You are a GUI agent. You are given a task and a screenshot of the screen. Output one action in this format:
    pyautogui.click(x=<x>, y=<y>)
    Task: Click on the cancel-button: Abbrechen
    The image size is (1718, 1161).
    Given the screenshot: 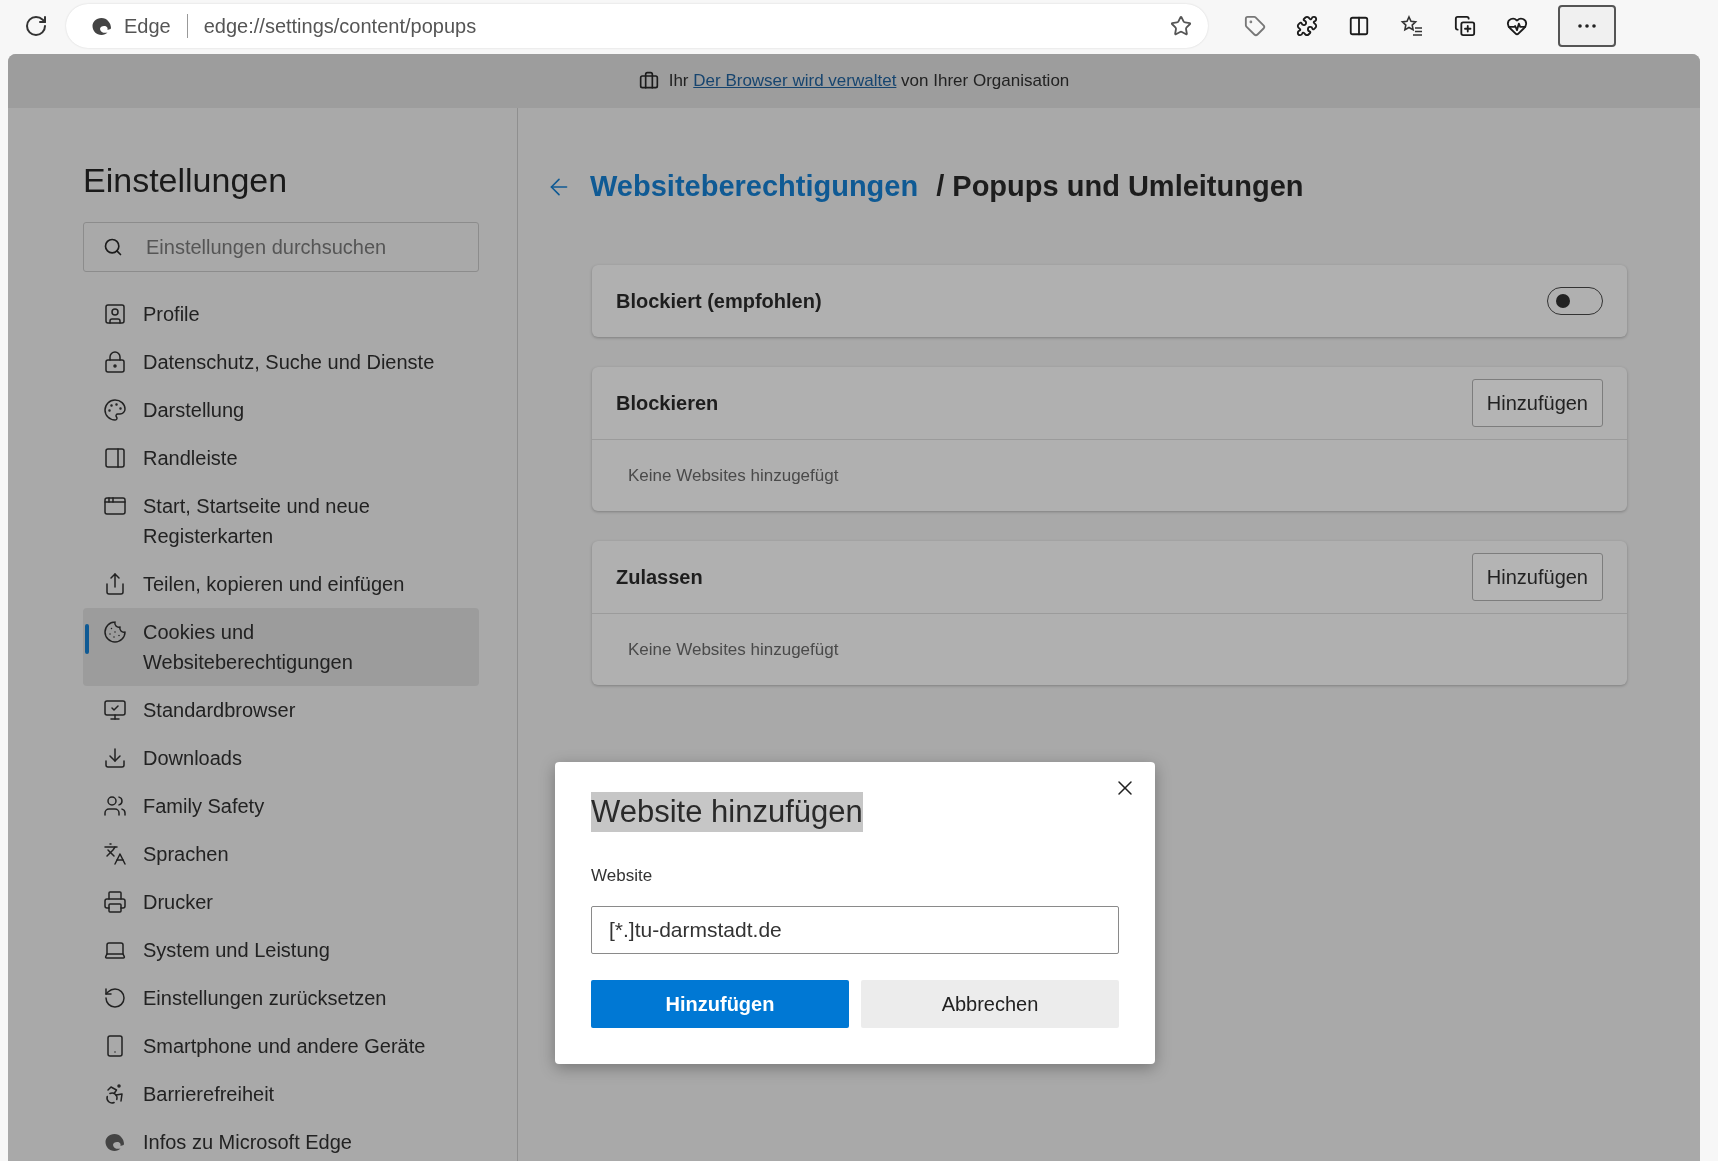 What is the action you would take?
    pyautogui.click(x=990, y=1004)
    